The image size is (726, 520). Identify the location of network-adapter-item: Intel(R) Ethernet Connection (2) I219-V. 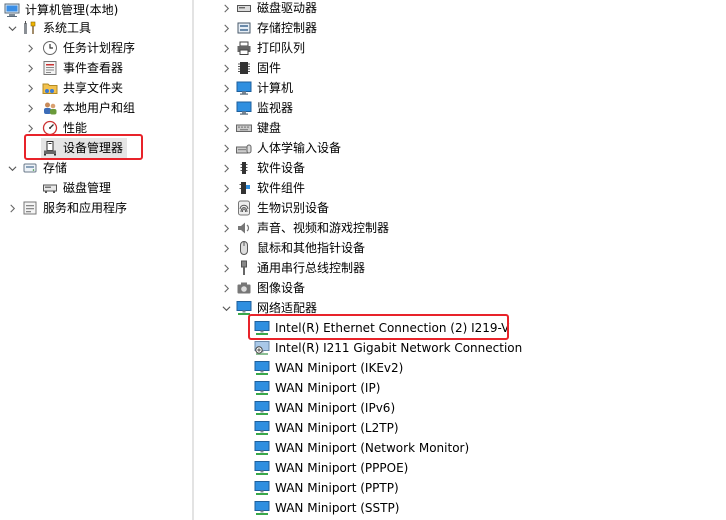
(381, 328).